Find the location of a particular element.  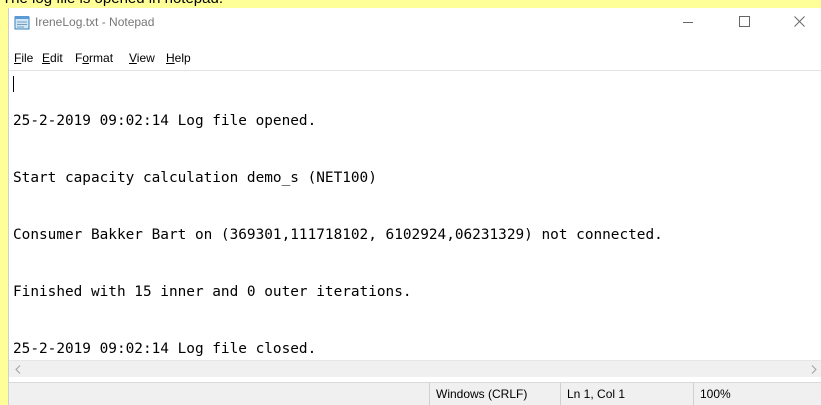

maximize-button is located at coordinates (744, 23).